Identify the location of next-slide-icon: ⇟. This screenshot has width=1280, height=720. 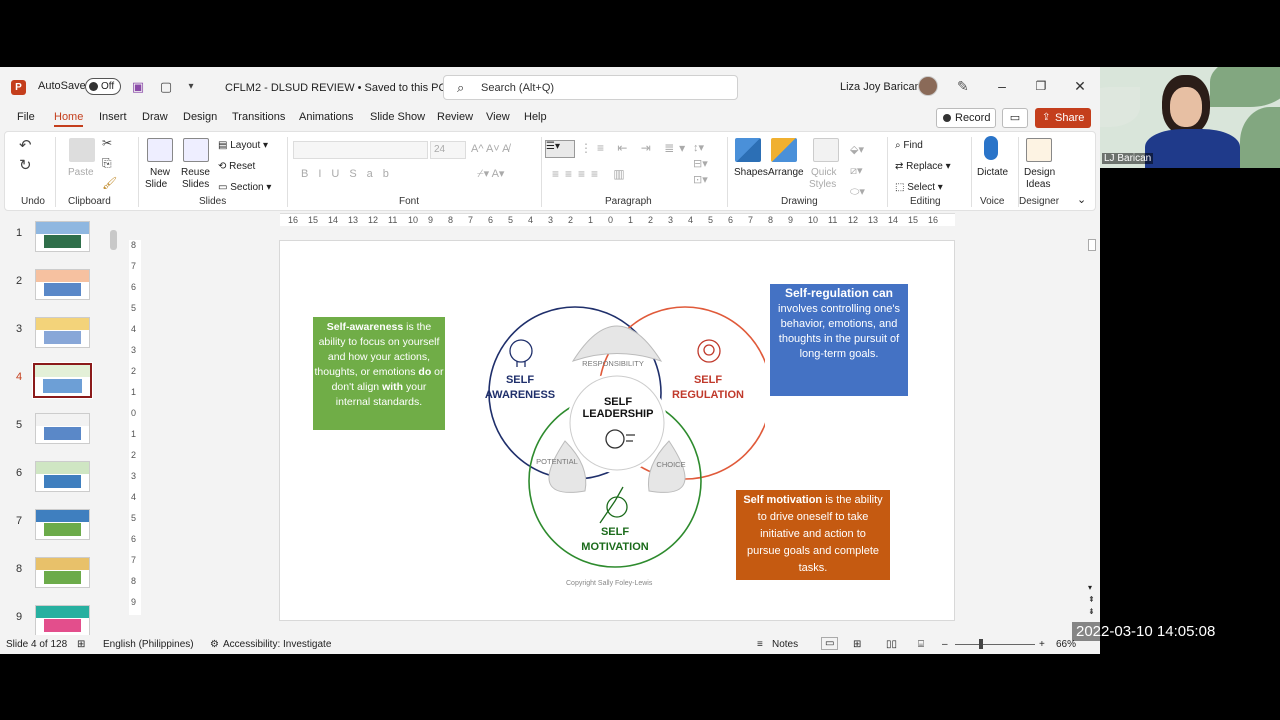
(1091, 611).